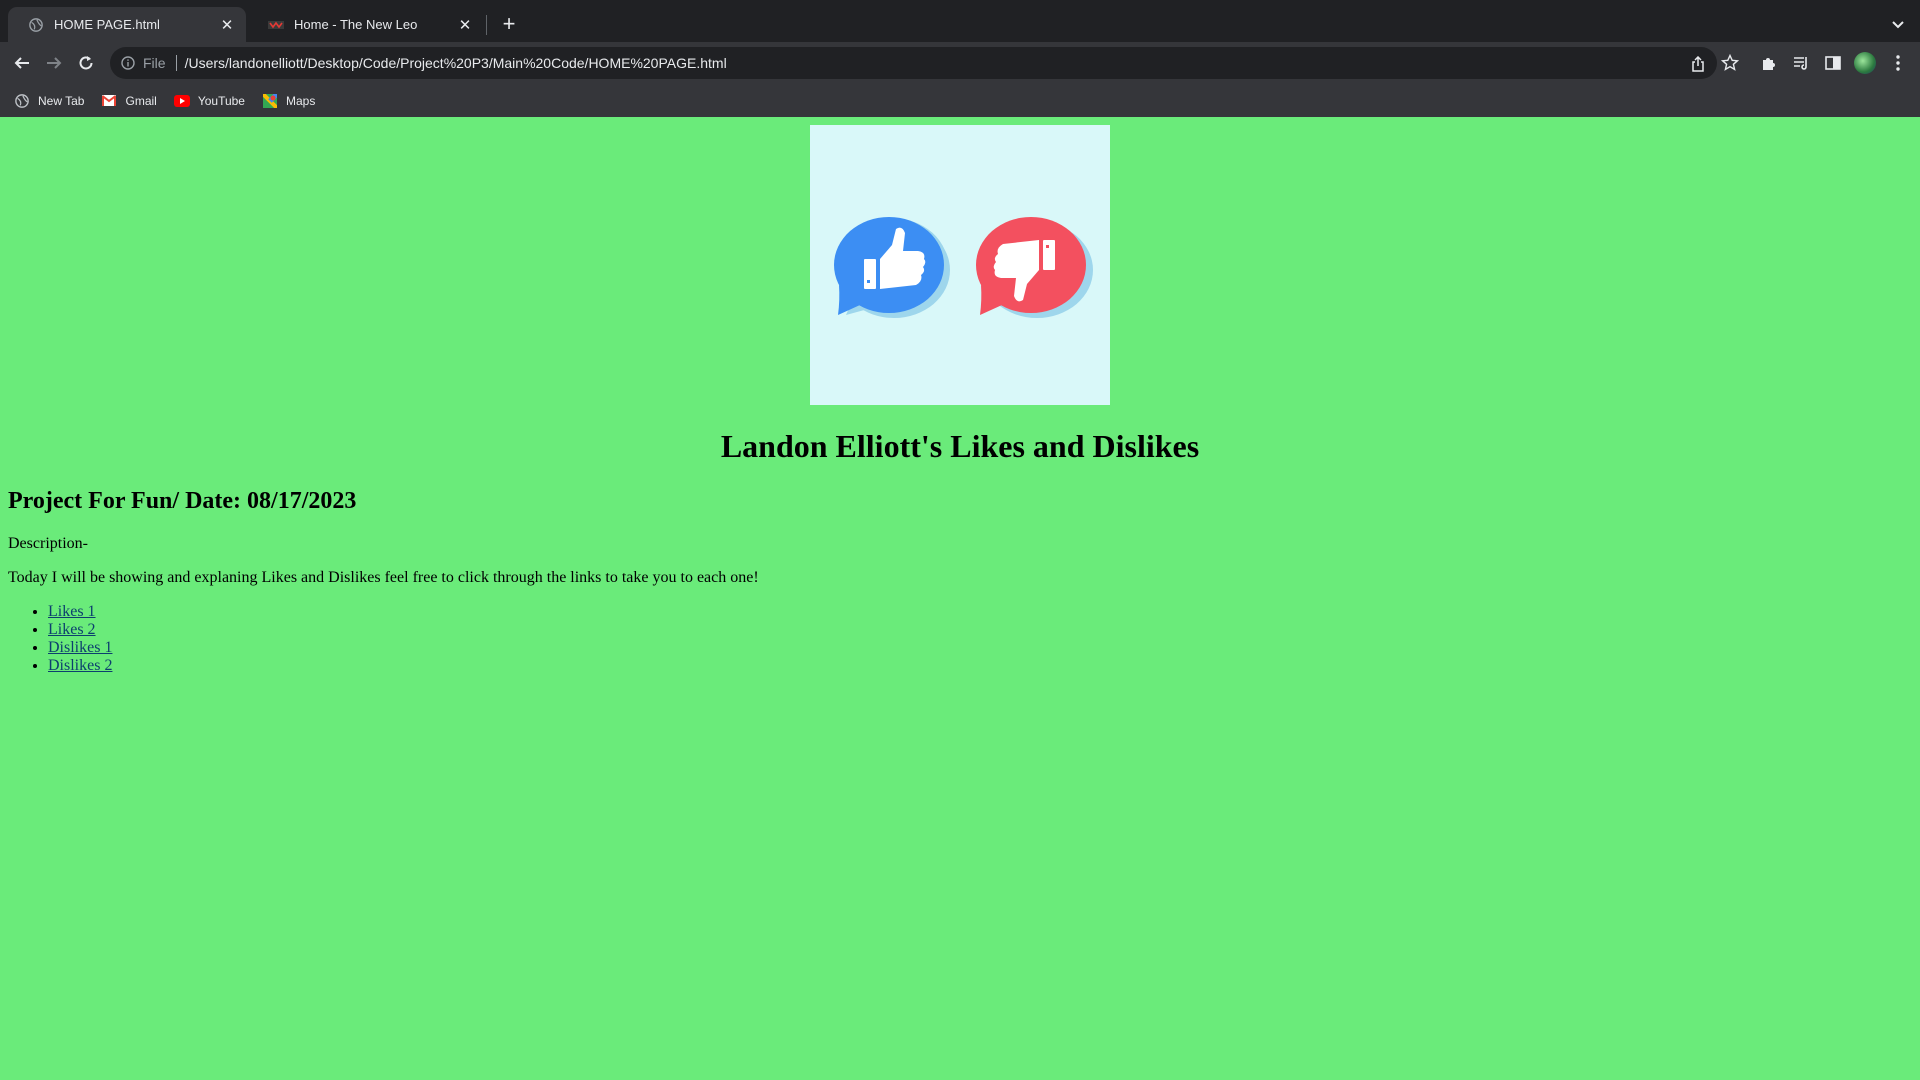 The width and height of the screenshot is (1920, 1080). What do you see at coordinates (486, 25) in the screenshot?
I see `tab-divider` at bounding box center [486, 25].